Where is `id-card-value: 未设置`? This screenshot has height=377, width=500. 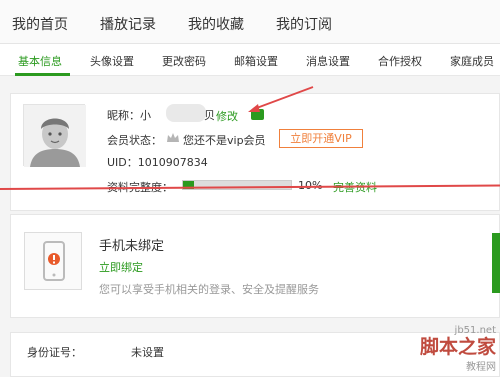 id-card-value: 未设置 is located at coordinates (147, 352).